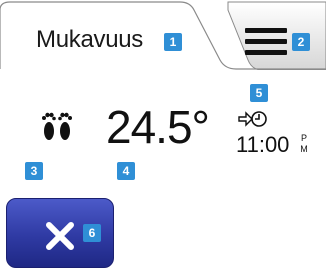 The width and height of the screenshot is (326, 268). I want to click on close-x-icon, so click(60, 236).